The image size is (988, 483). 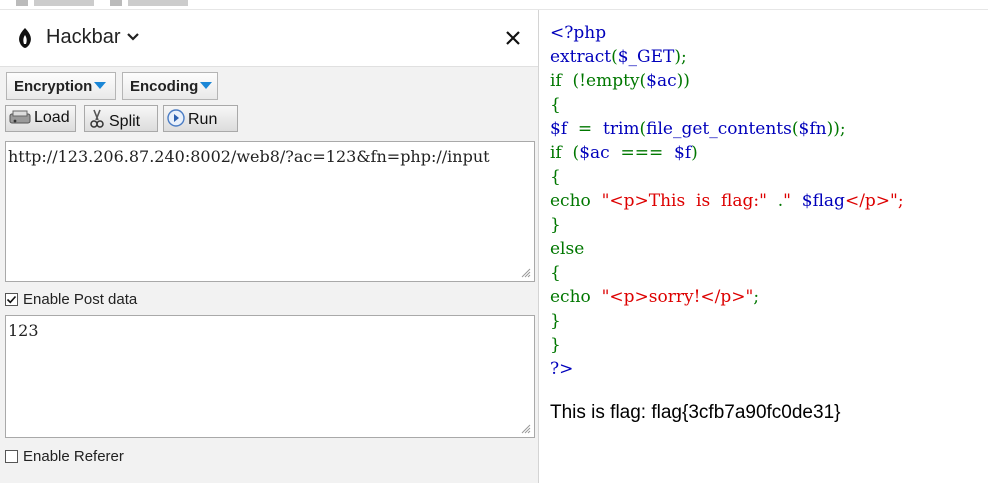 What do you see at coordinates (513, 38) in the screenshot?
I see `close-icon` at bounding box center [513, 38].